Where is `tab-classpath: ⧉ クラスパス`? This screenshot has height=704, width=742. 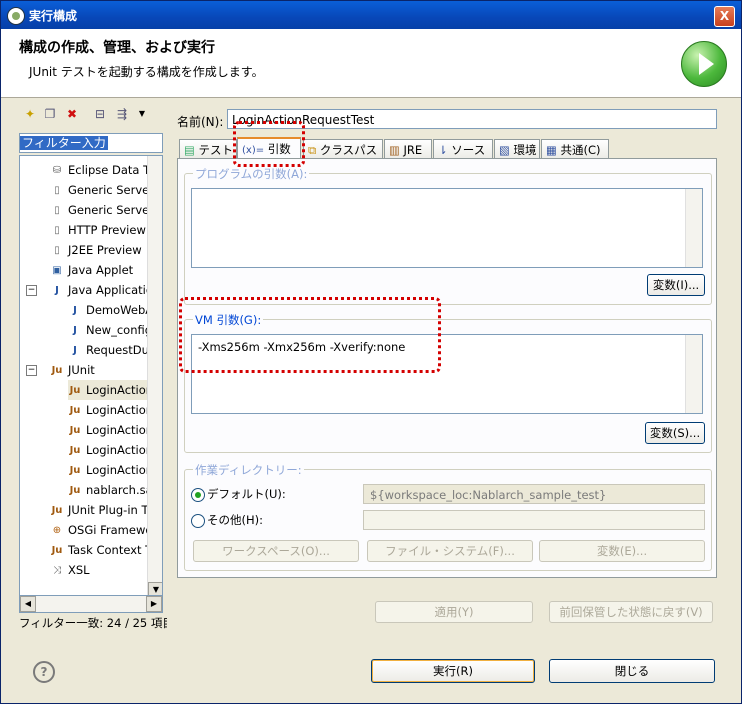
tab-classpath: ⧉ クラスパス is located at coordinates (343, 149).